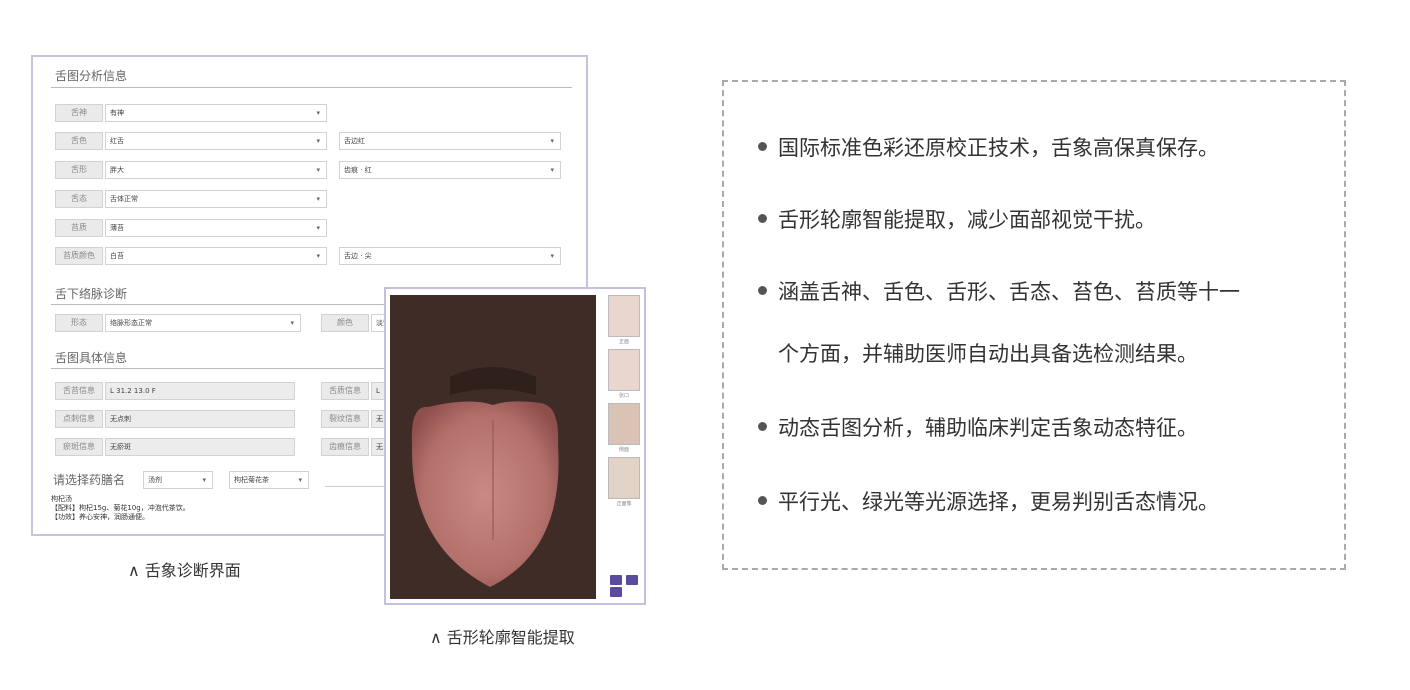  Describe the element at coordinates (623, 342) in the screenshot. I see `thumbnail-caption: 正面` at that location.